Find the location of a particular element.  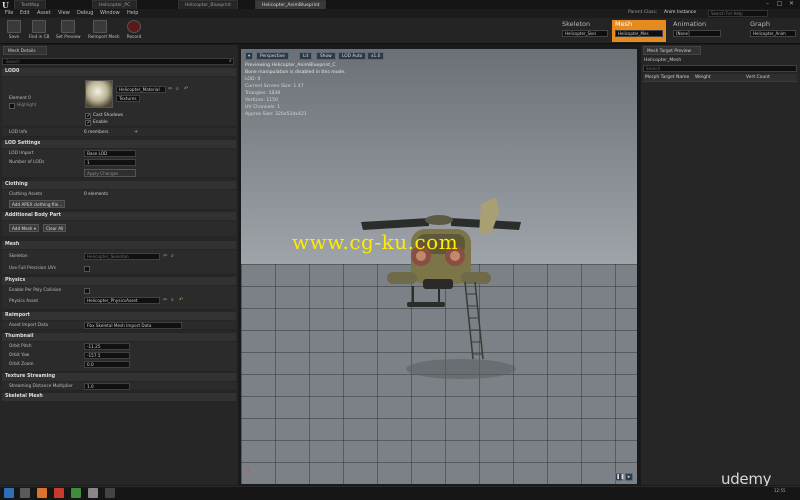

menu-window: Window is located at coordinates (110, 13).